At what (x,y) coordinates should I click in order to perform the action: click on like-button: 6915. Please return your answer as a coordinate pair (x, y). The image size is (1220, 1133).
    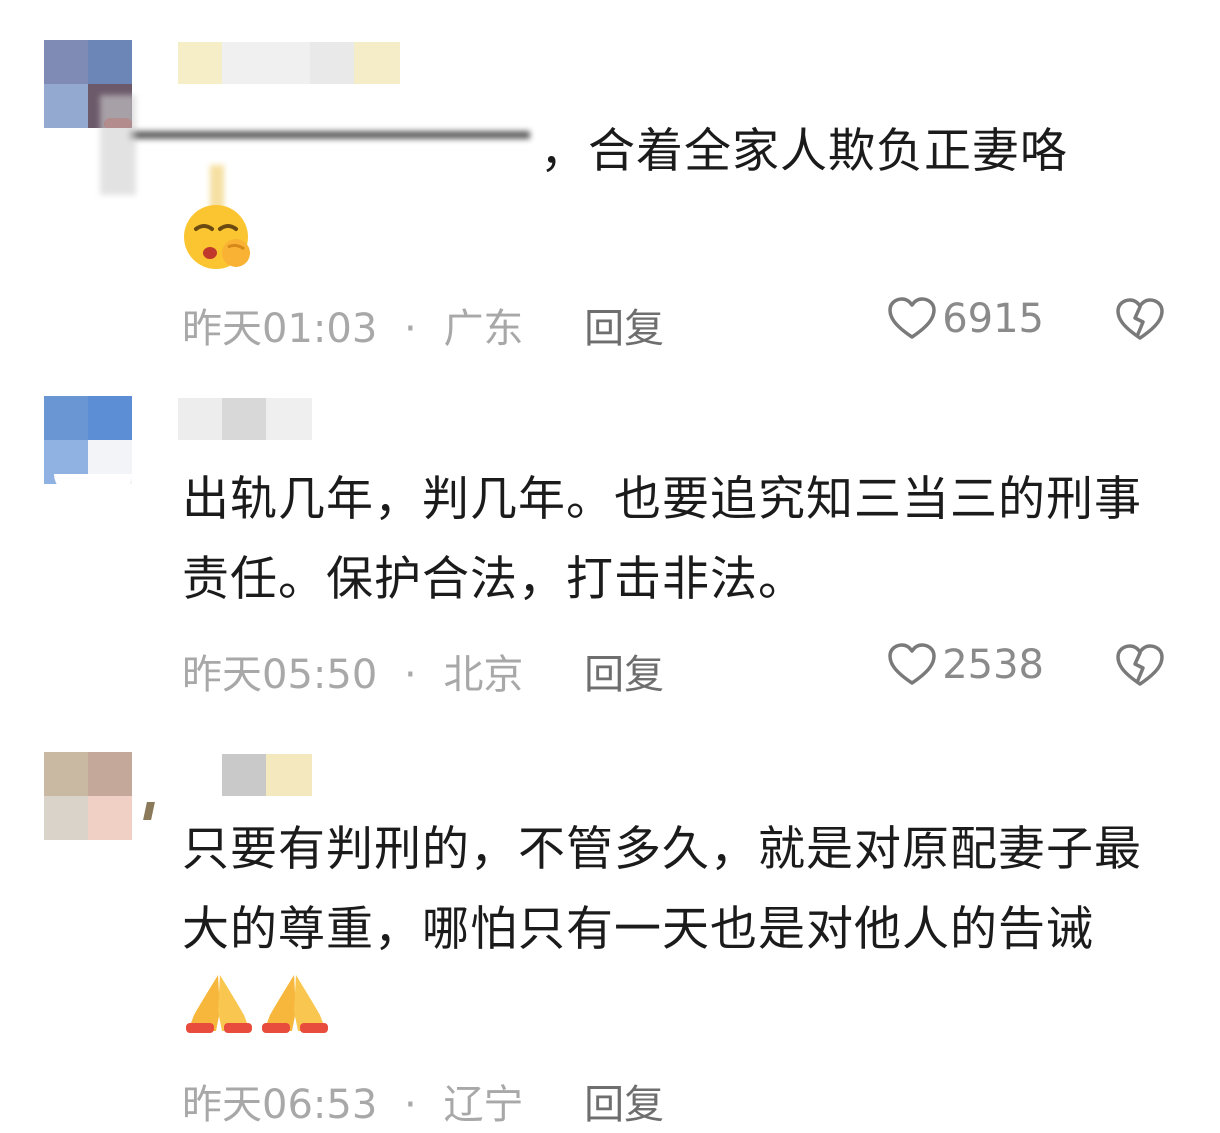
    Looking at the image, I should click on (966, 319).